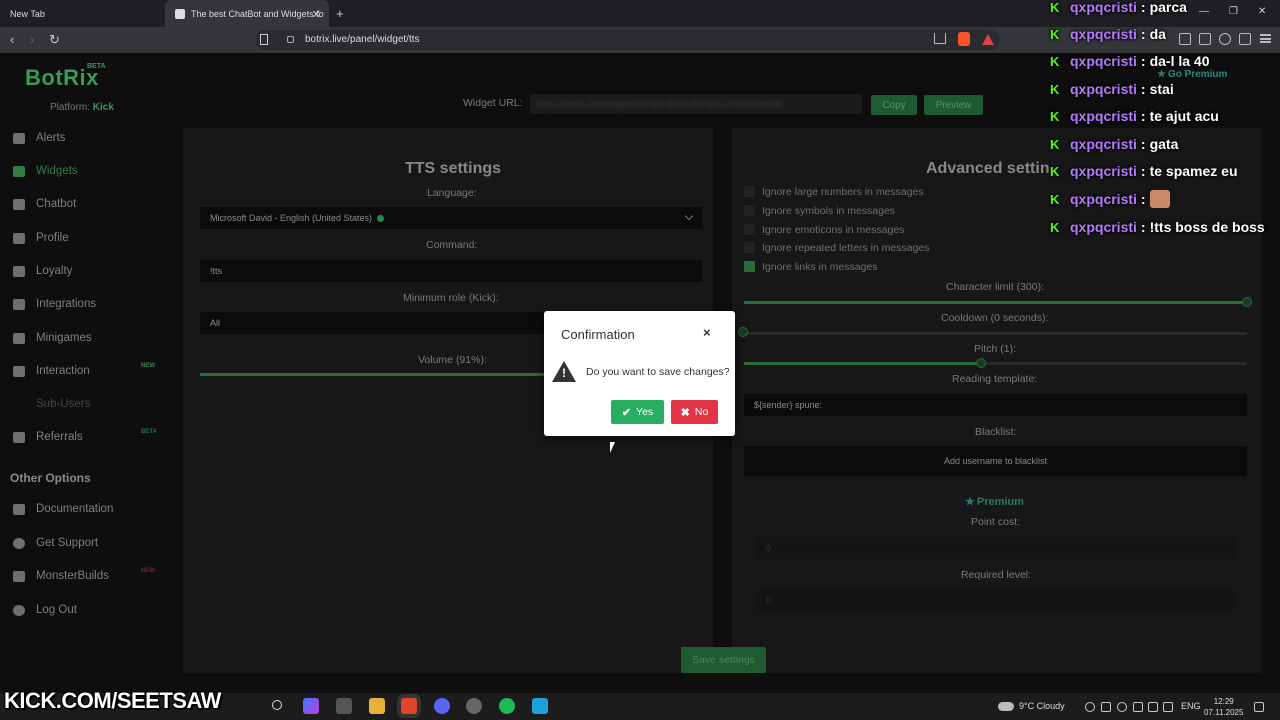  I want to click on close-icon: ×, so click(707, 332).